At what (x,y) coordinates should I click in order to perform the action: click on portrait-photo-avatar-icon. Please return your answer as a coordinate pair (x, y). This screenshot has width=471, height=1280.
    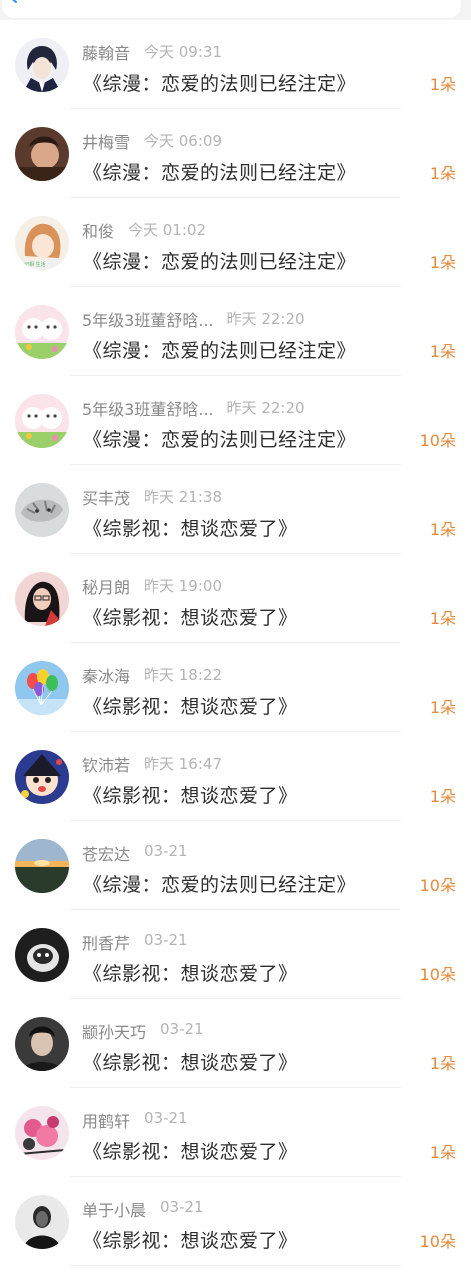
    Looking at the image, I should click on (42, 154).